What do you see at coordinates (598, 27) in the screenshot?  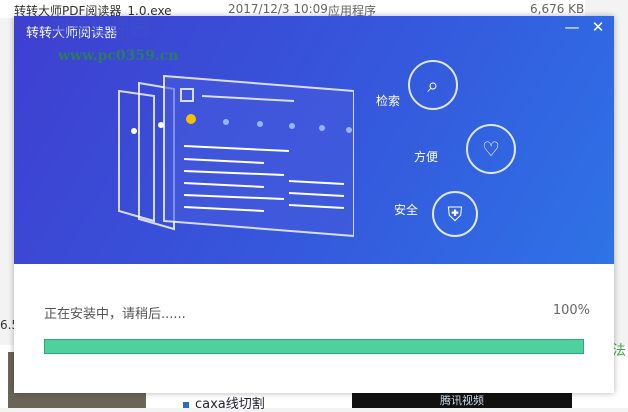 I see `close-button: ✕` at bounding box center [598, 27].